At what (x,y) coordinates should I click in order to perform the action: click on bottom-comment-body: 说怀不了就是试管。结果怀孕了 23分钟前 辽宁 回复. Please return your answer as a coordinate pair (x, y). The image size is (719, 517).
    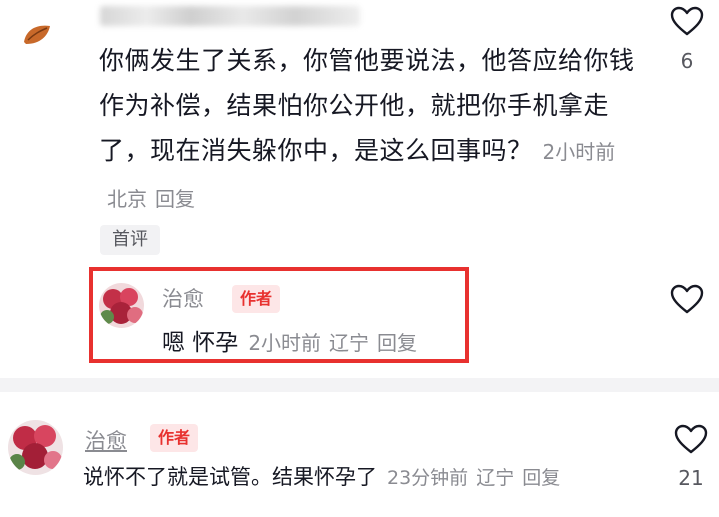
    Looking at the image, I should click on (321, 476).